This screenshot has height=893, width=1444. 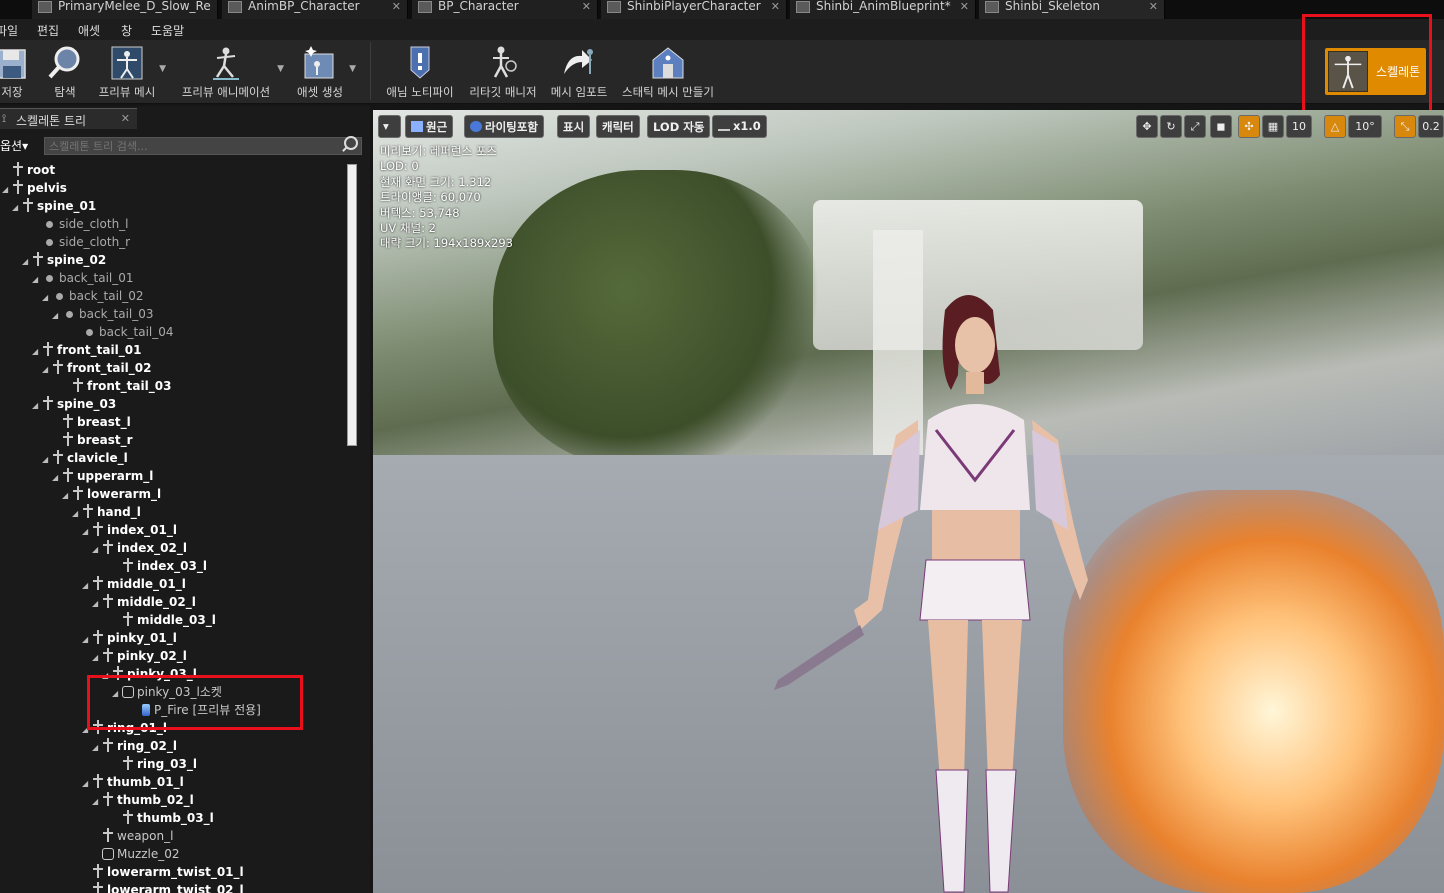 What do you see at coordinates (679, 126) in the screenshot?
I see `lod-auto-button: LOD 자동` at bounding box center [679, 126].